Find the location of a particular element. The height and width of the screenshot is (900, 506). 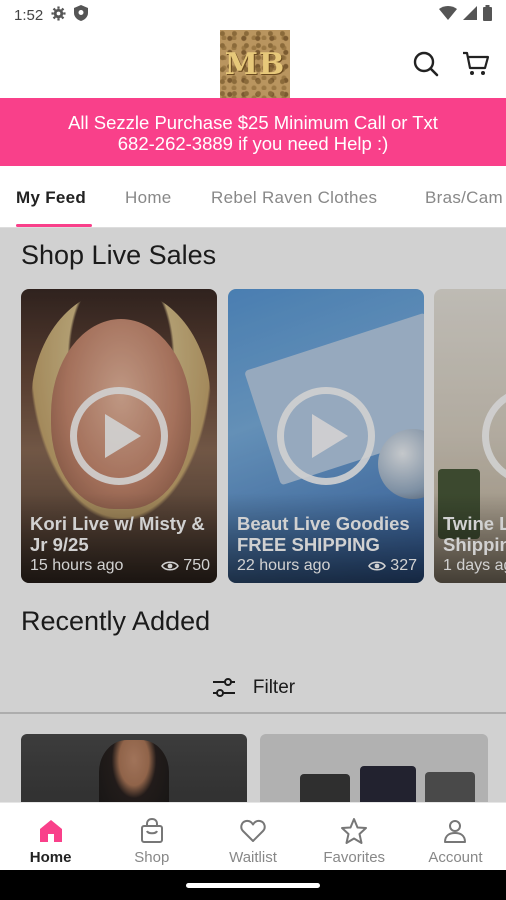

gear-icon is located at coordinates (58, 15).